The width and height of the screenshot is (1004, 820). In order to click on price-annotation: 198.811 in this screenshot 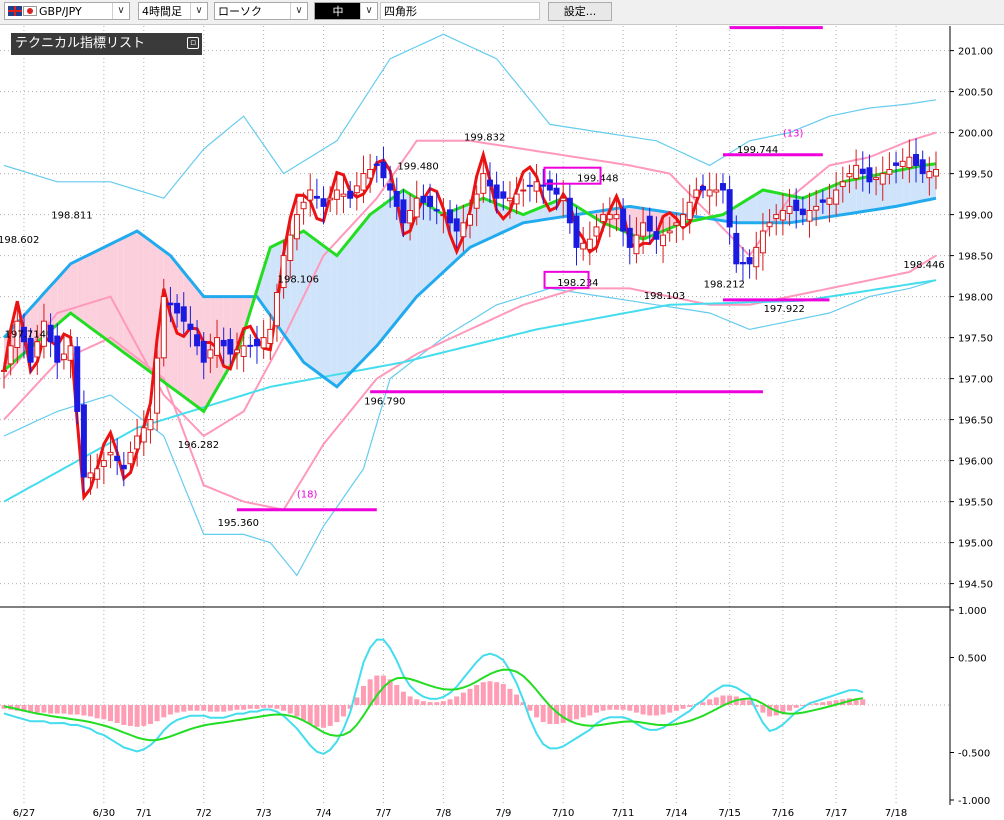, I will do `click(71, 216)`.